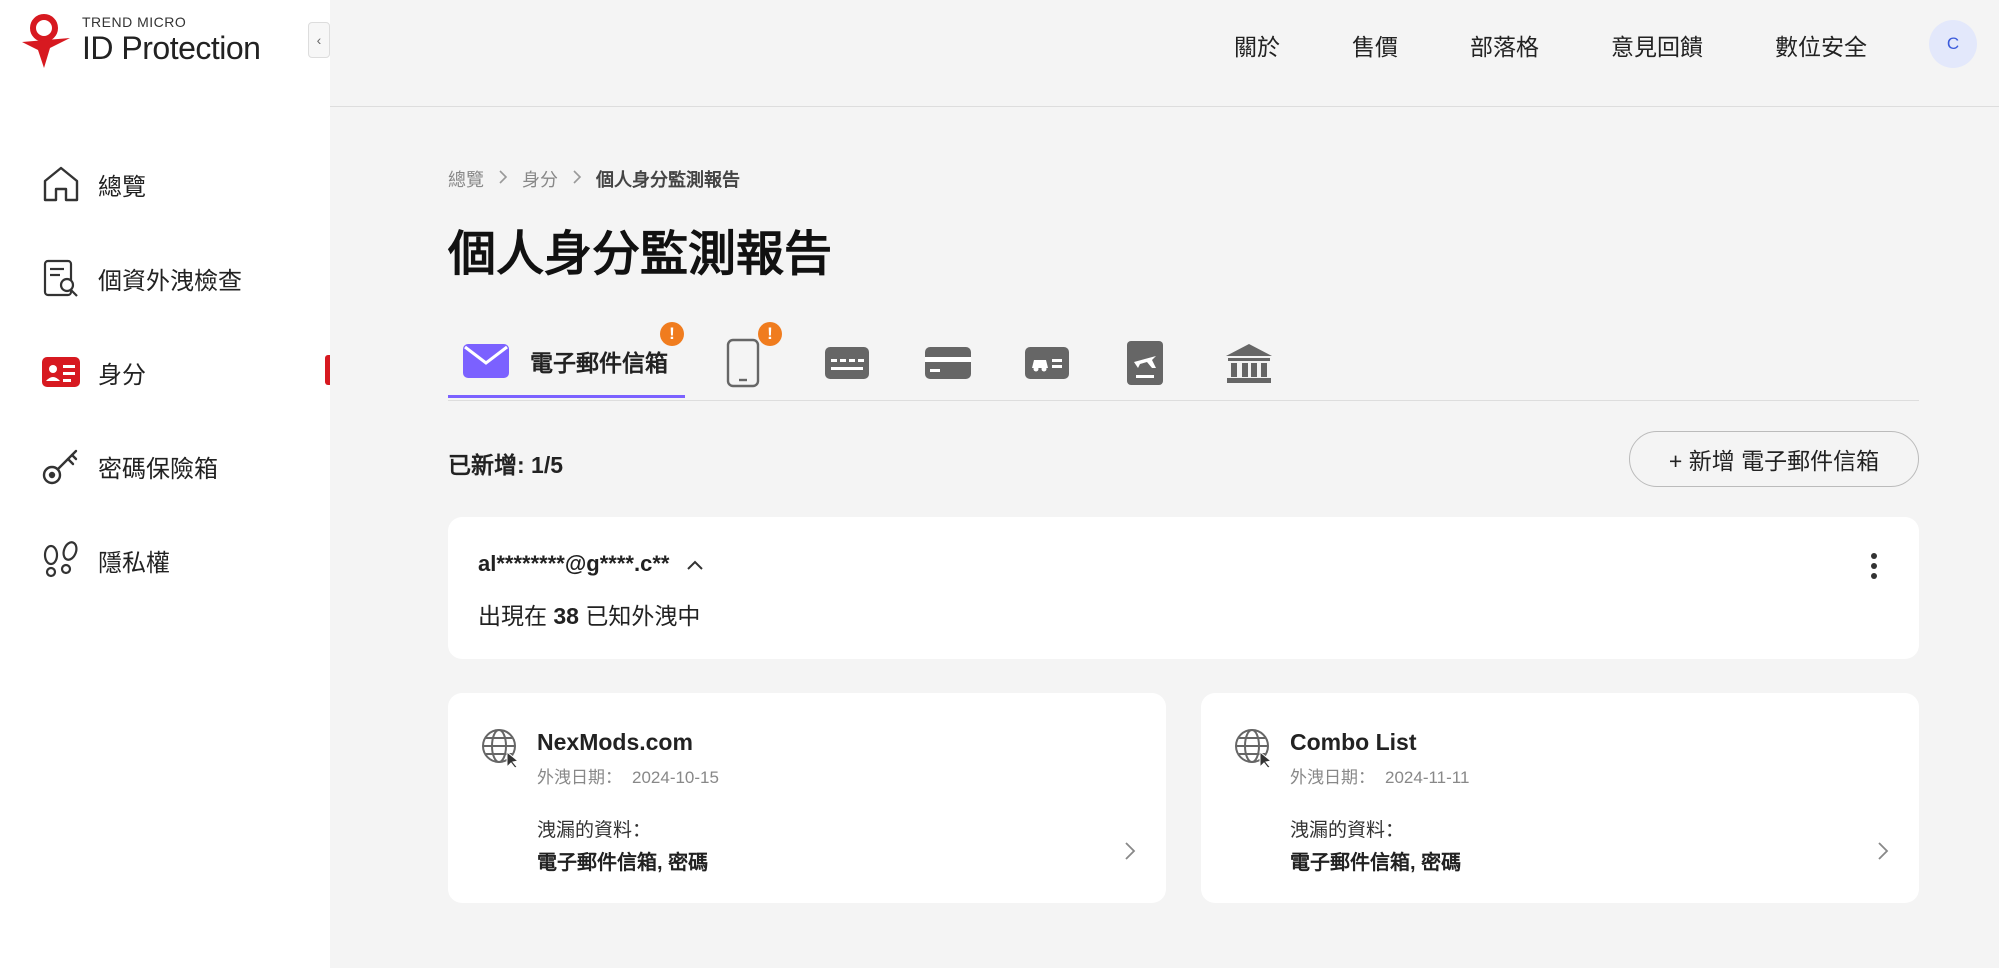  Describe the element at coordinates (599, 362) in the screenshot. I see `tab-email-label: 電子郵件信箱` at that location.